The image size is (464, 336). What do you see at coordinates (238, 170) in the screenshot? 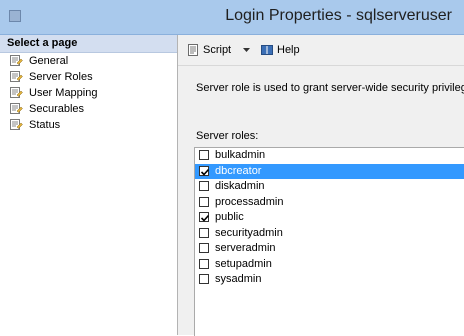
I see `role-name: dbcreator` at bounding box center [238, 170].